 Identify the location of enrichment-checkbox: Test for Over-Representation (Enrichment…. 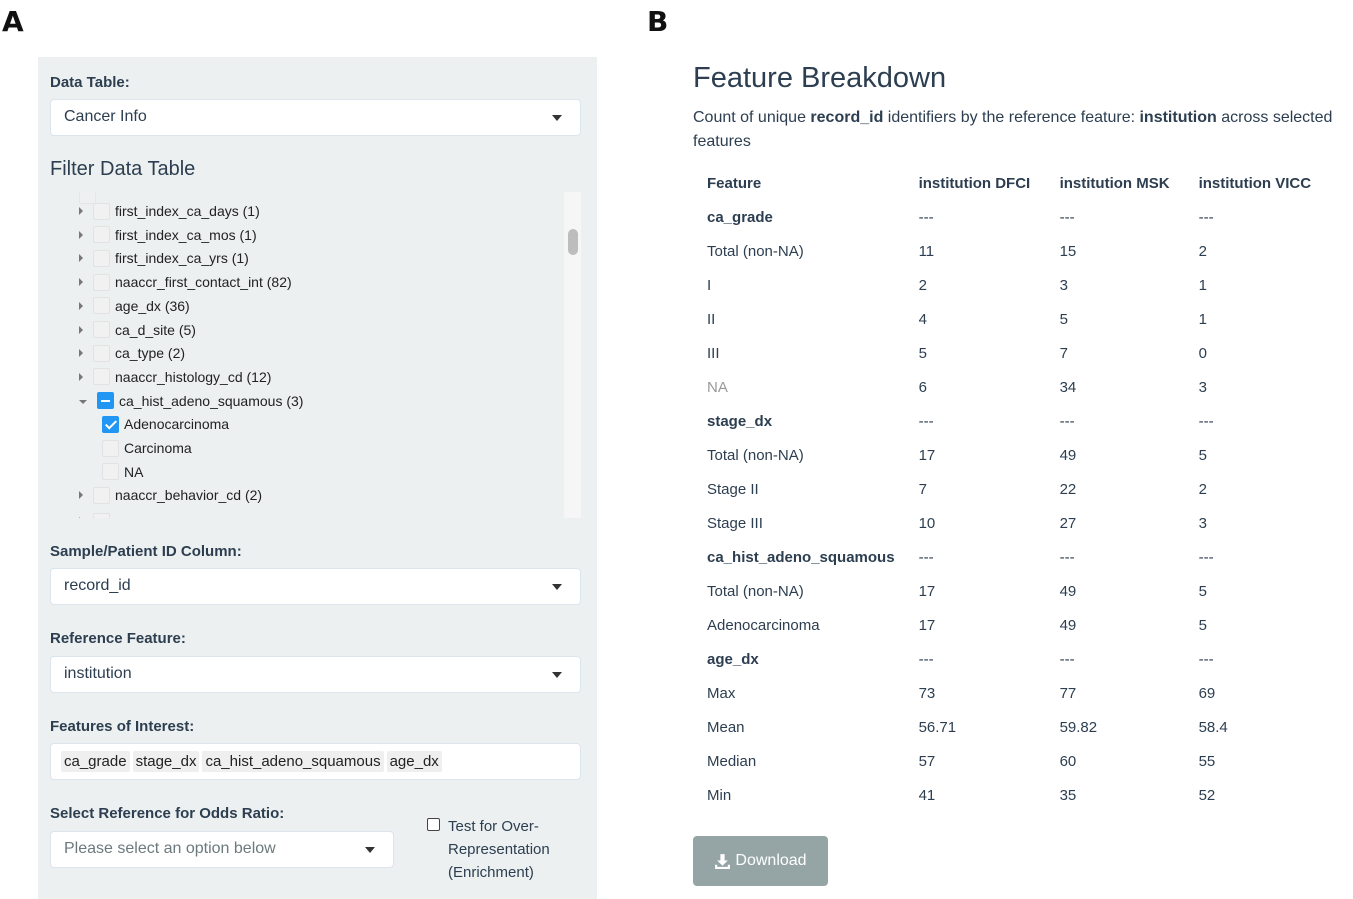
(497, 849).